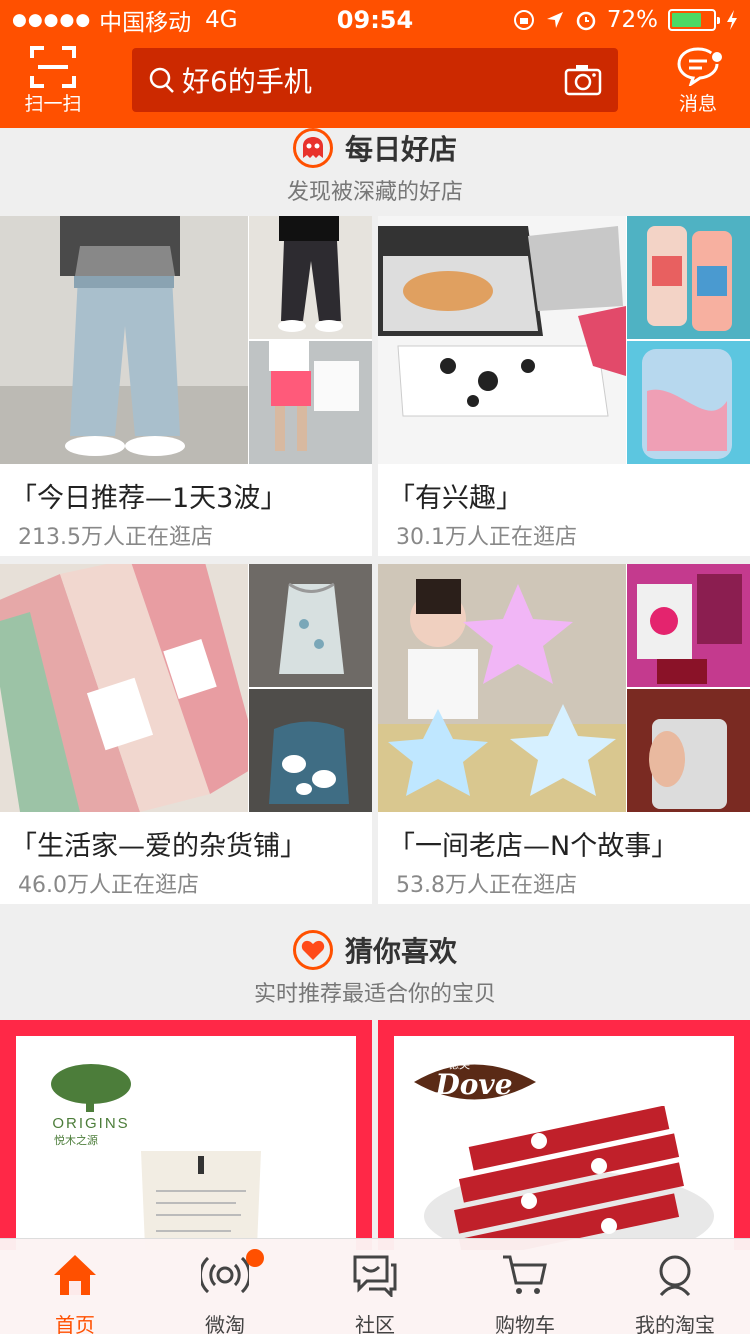 This screenshot has width=750, height=1334. What do you see at coordinates (694, 20) in the screenshot?
I see `battery-icon` at bounding box center [694, 20].